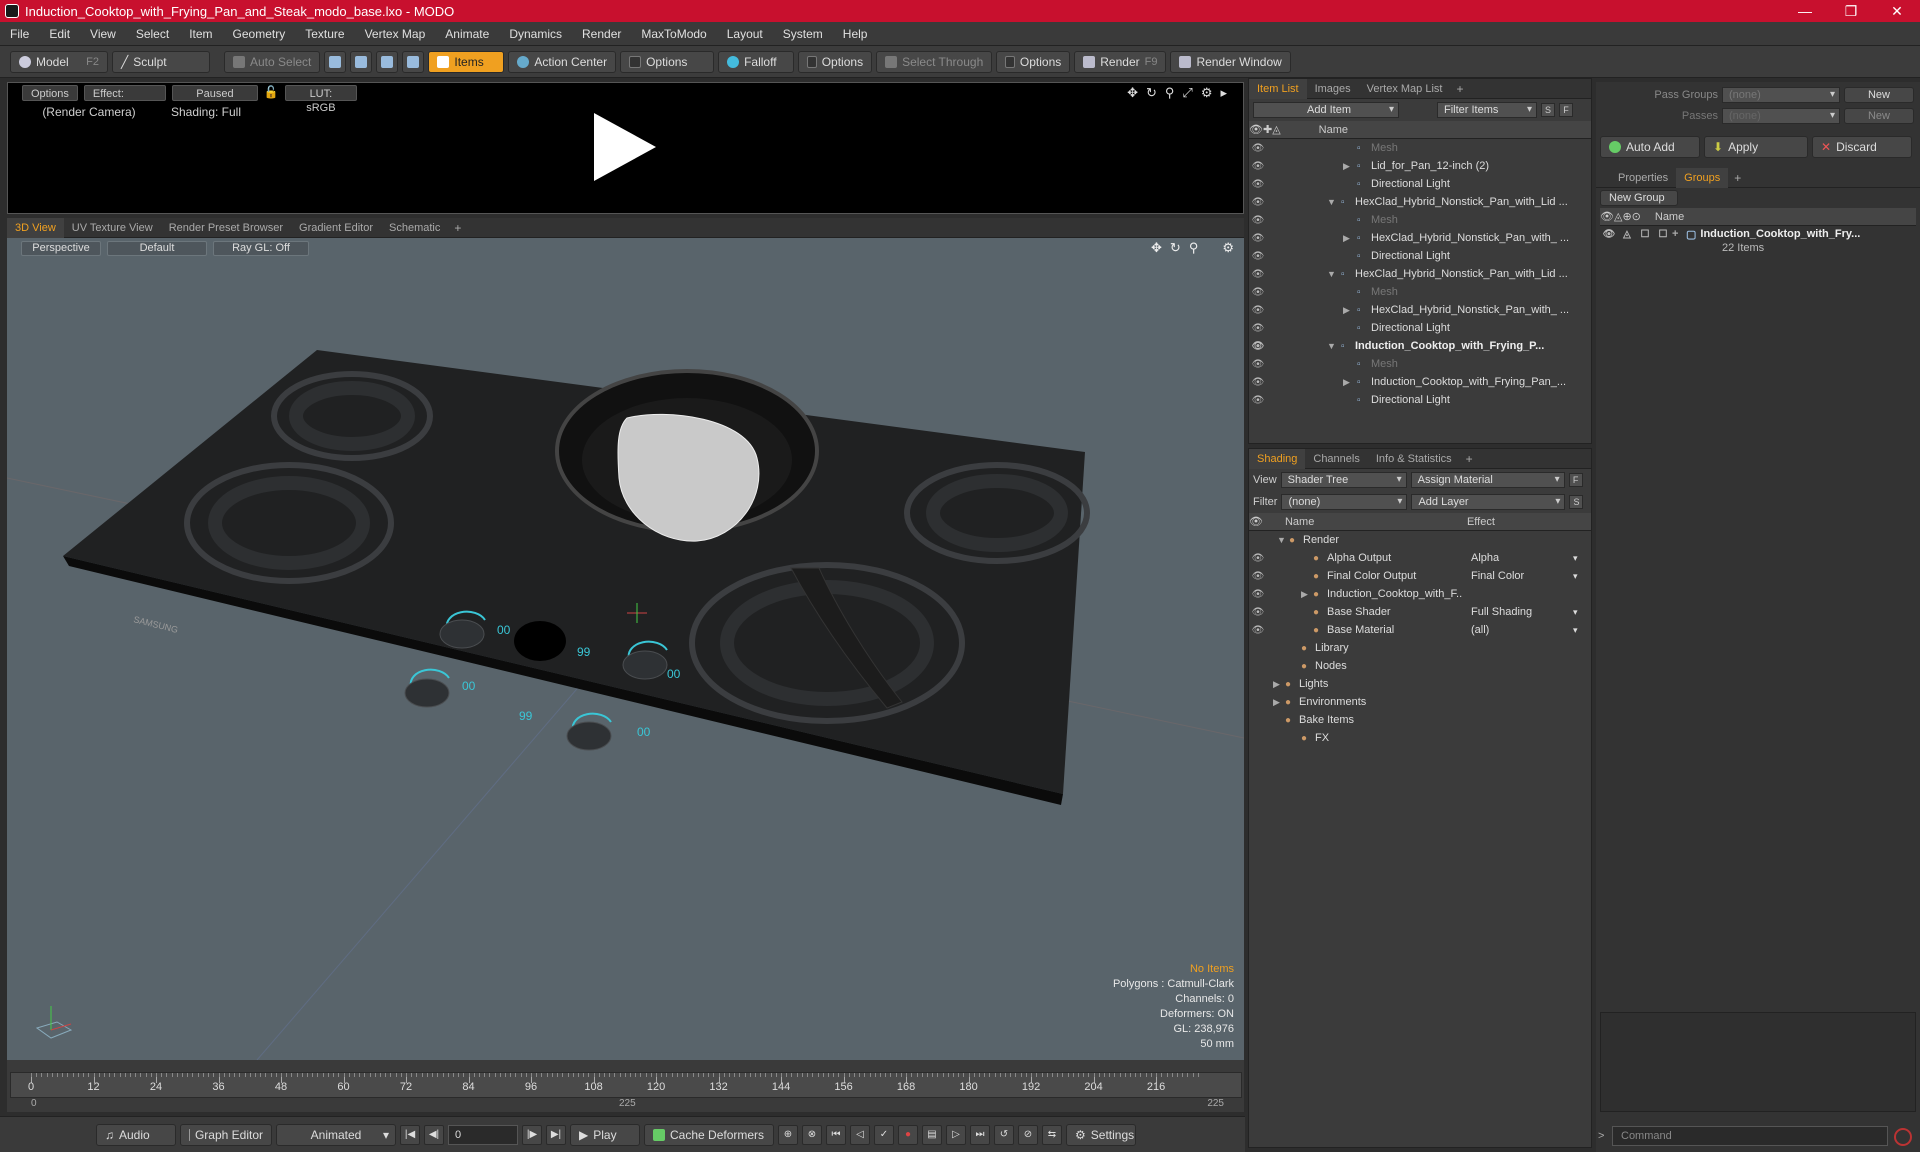  I want to click on shader-effect-value: Full Shading, so click(1501, 612).